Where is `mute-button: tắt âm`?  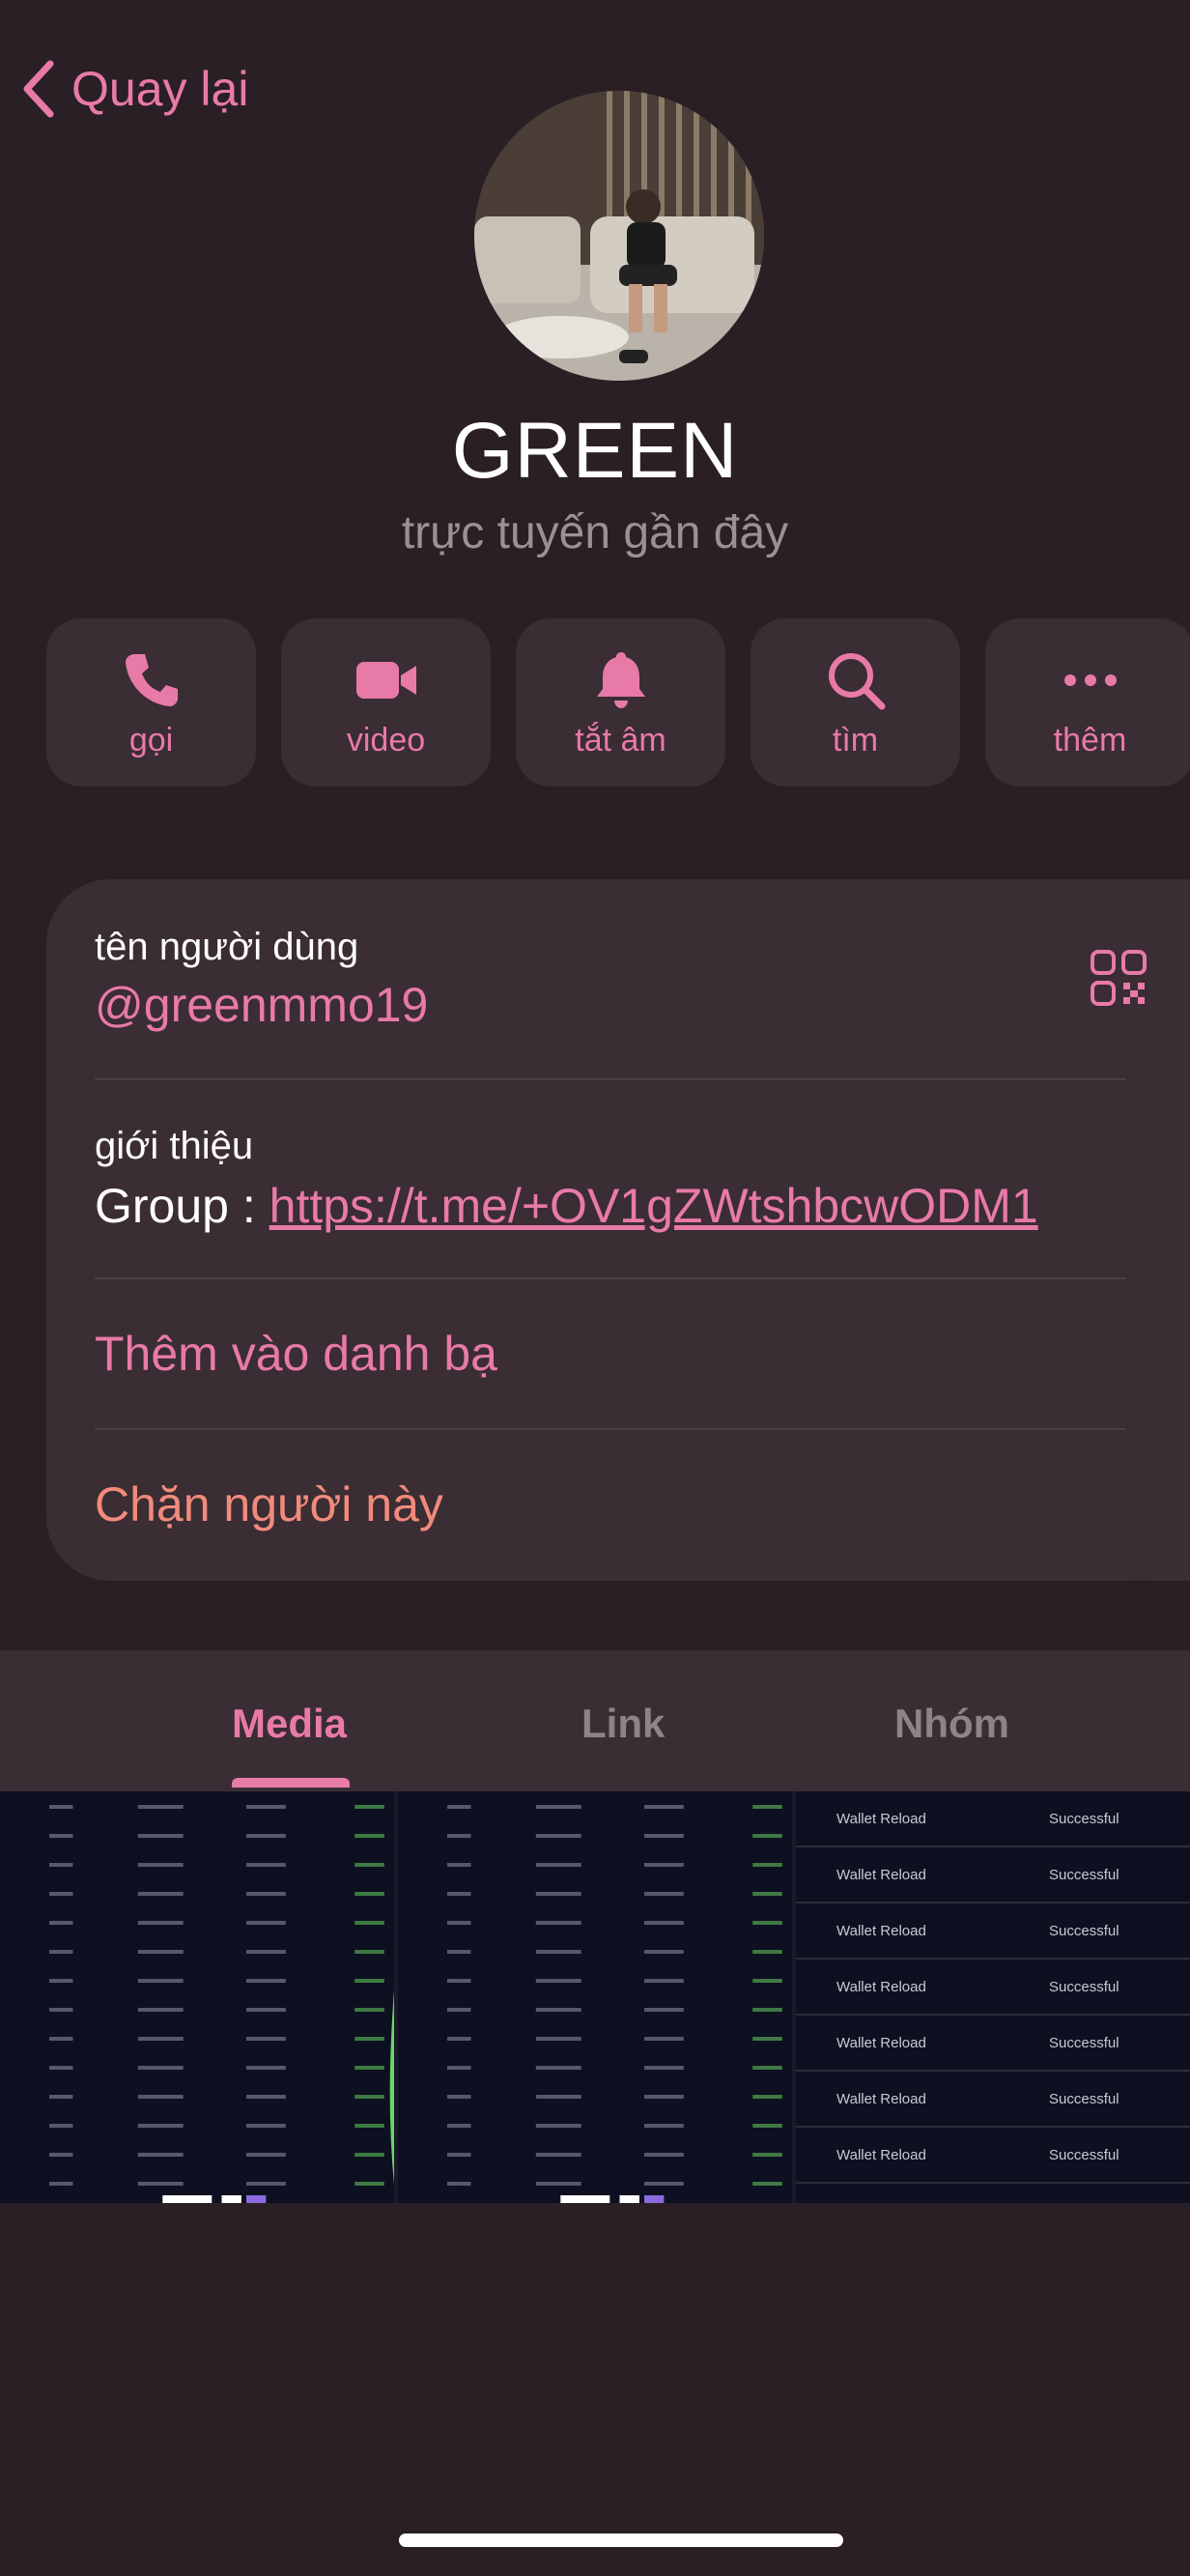
mute-button: tắt âm is located at coordinates (621, 703).